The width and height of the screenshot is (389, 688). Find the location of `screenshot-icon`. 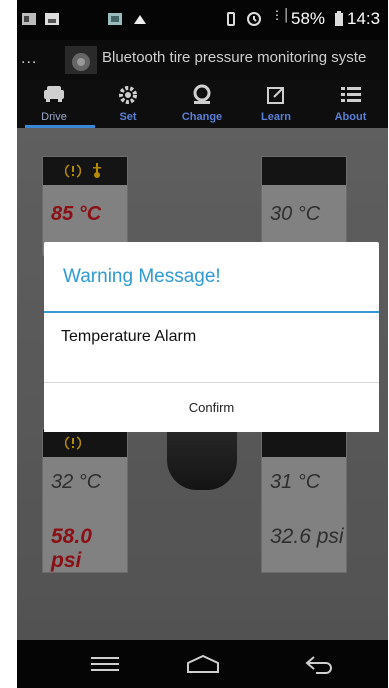

screenshot-icon is located at coordinates (29, 19).